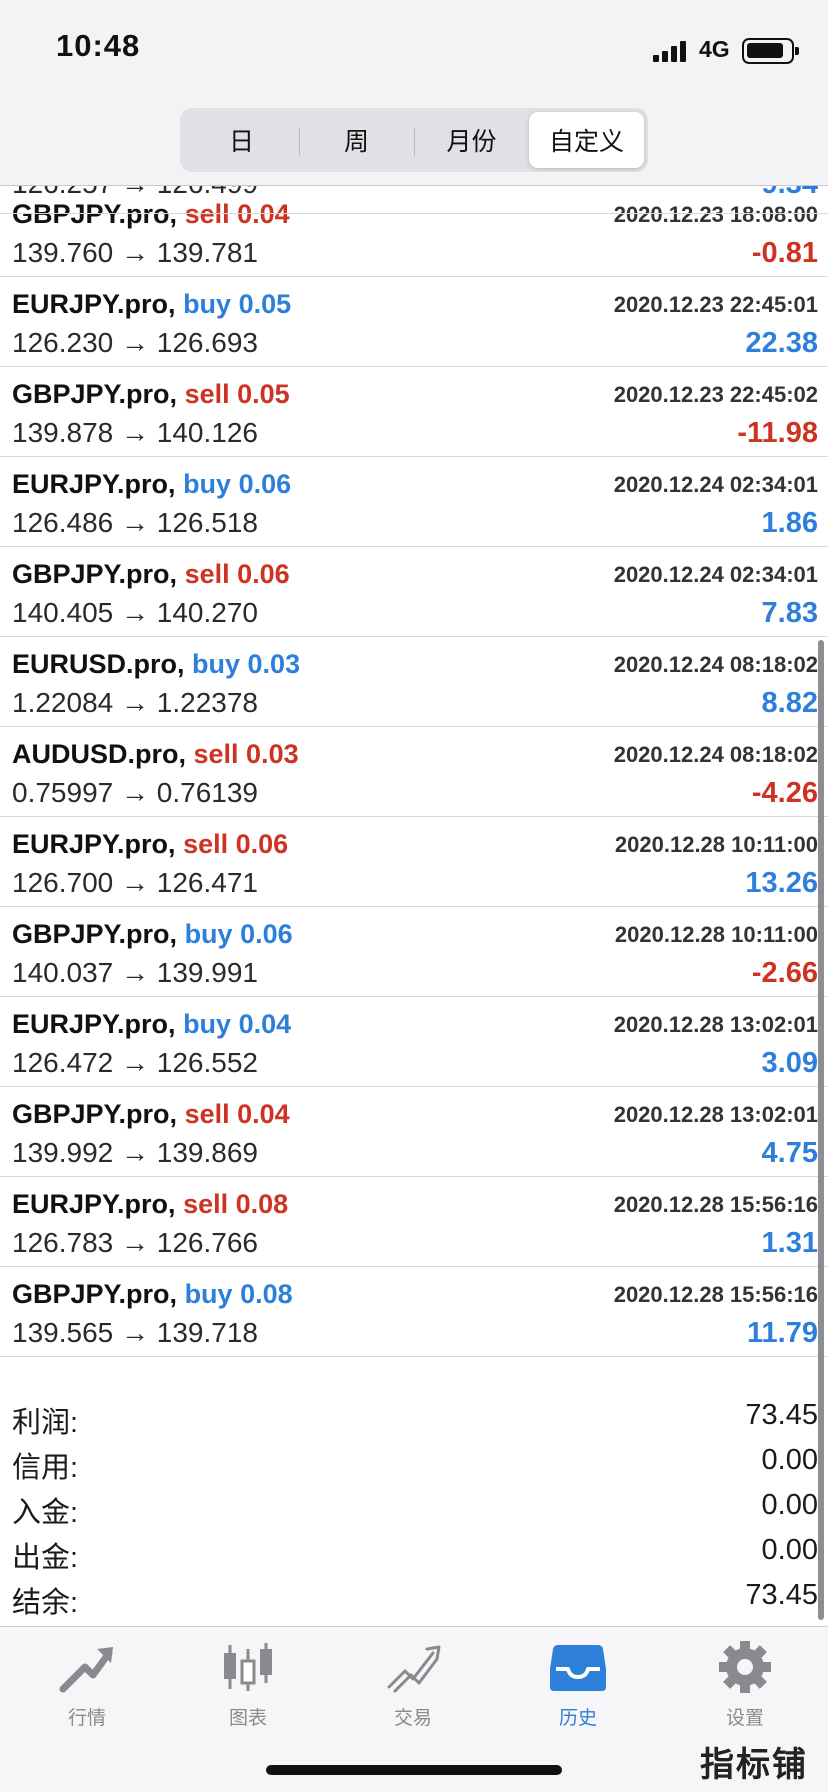 This screenshot has width=828, height=1792. I want to click on deal-symbol: GBPJPY.pro, sell 0.05, so click(151, 394).